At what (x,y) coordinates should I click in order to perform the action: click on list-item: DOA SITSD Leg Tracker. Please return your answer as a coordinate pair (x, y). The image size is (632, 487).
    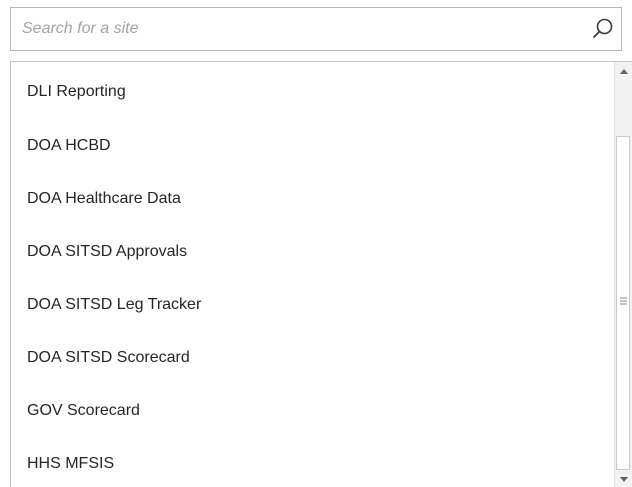
    Looking at the image, I should click on (312, 305).